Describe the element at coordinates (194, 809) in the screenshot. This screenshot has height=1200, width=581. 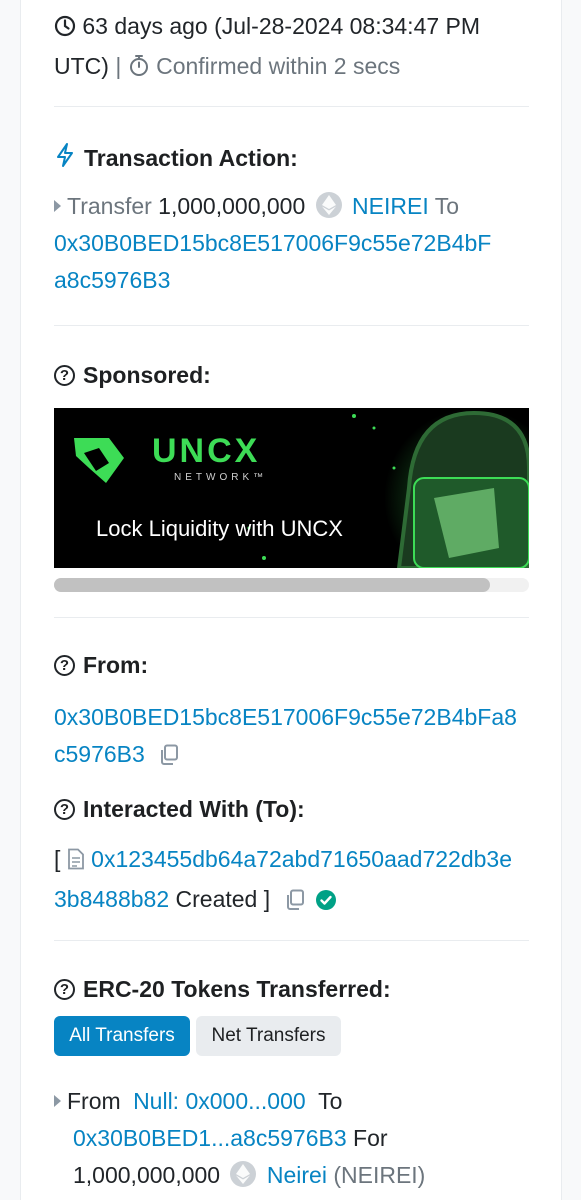
I see `interacted-label: Interacted With (To):` at that location.